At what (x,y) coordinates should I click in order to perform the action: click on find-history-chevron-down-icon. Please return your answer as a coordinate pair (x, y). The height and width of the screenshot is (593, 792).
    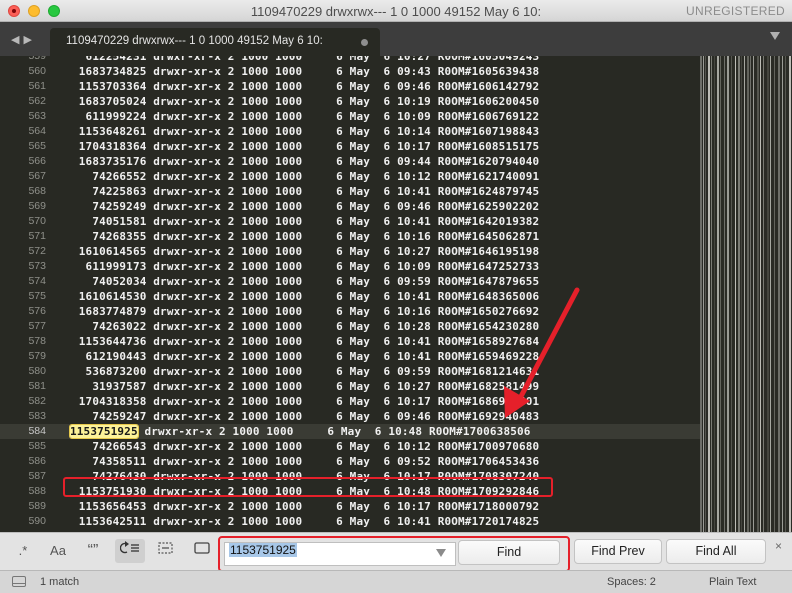
    Looking at the image, I should click on (441, 553).